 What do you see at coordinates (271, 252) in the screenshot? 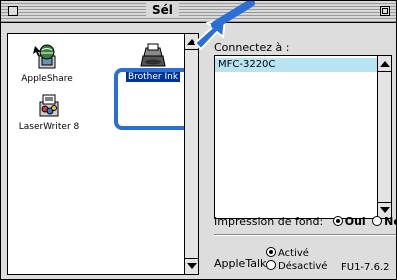
I see `radio-active` at bounding box center [271, 252].